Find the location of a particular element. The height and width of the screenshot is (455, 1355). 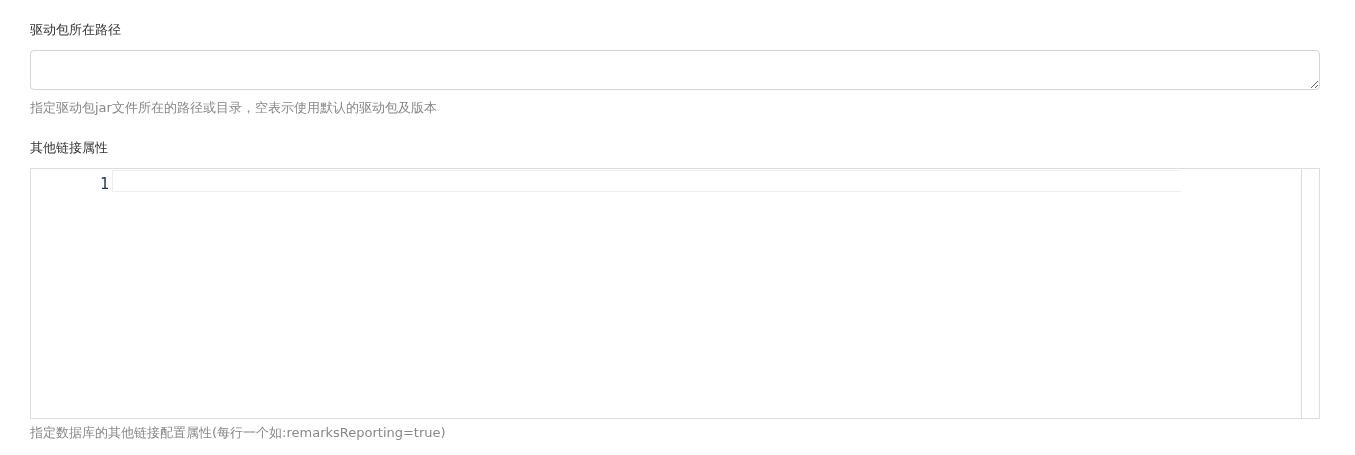

field-label: 驱动包所在路径 is located at coordinates (76, 30).